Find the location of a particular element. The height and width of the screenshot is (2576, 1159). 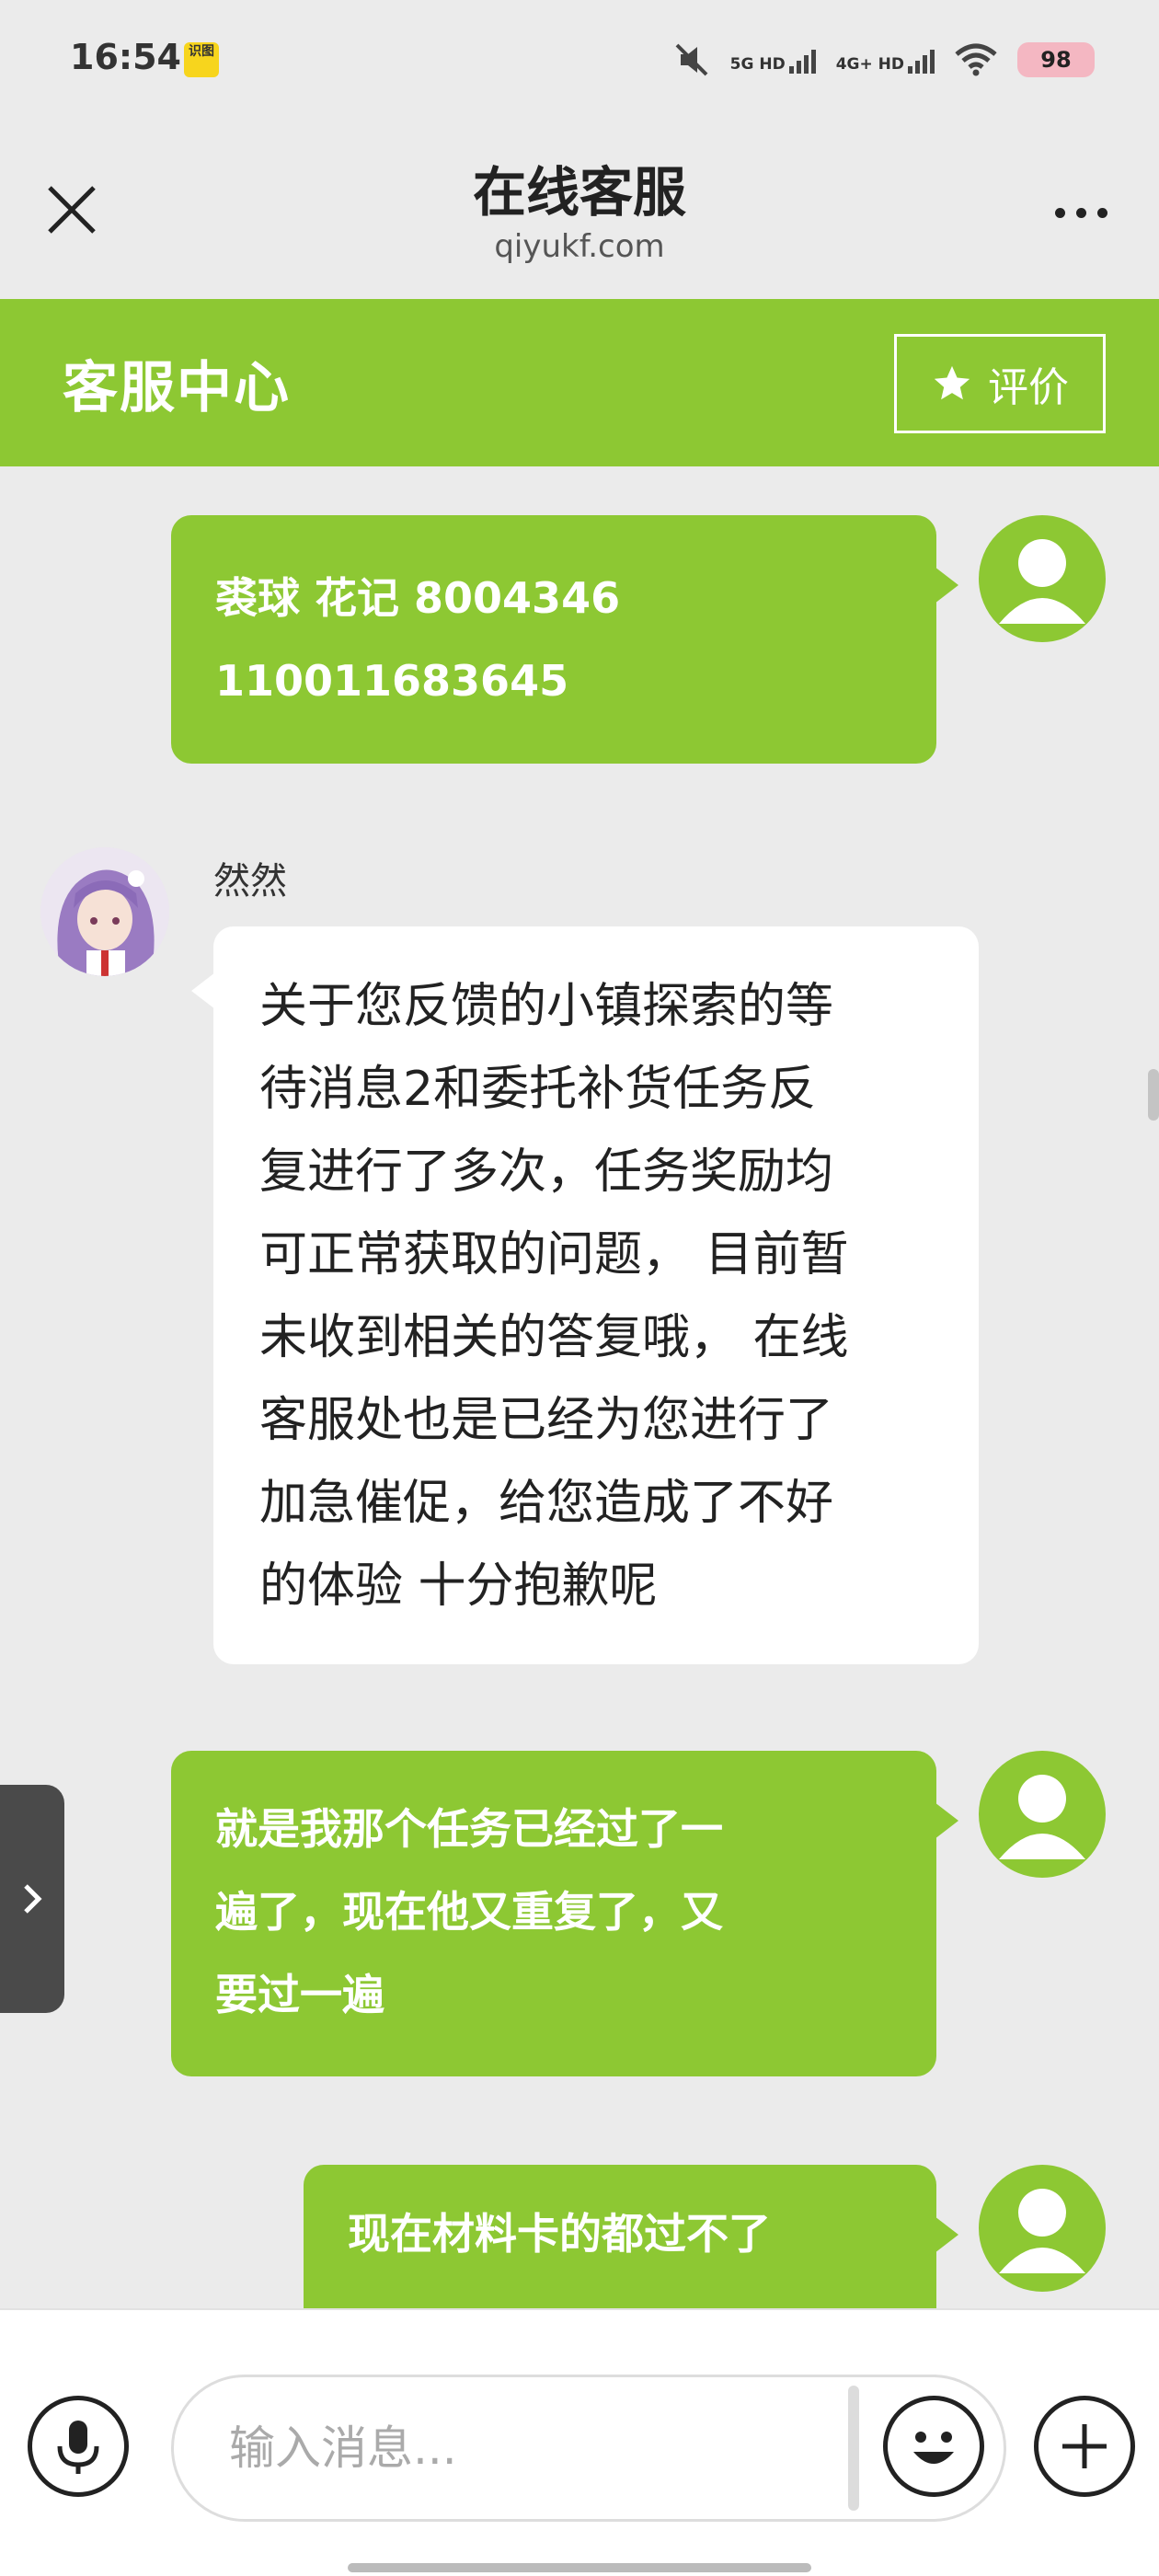

message-line: 待消息2和委托补货任务反 is located at coordinates (538, 1089).